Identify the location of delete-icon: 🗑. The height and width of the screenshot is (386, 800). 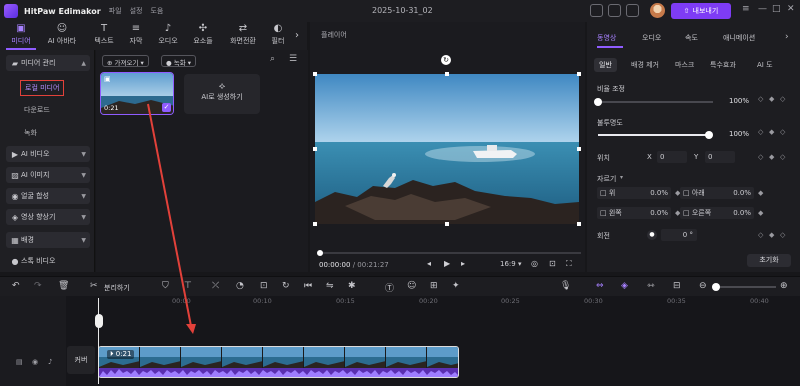
(63, 286).